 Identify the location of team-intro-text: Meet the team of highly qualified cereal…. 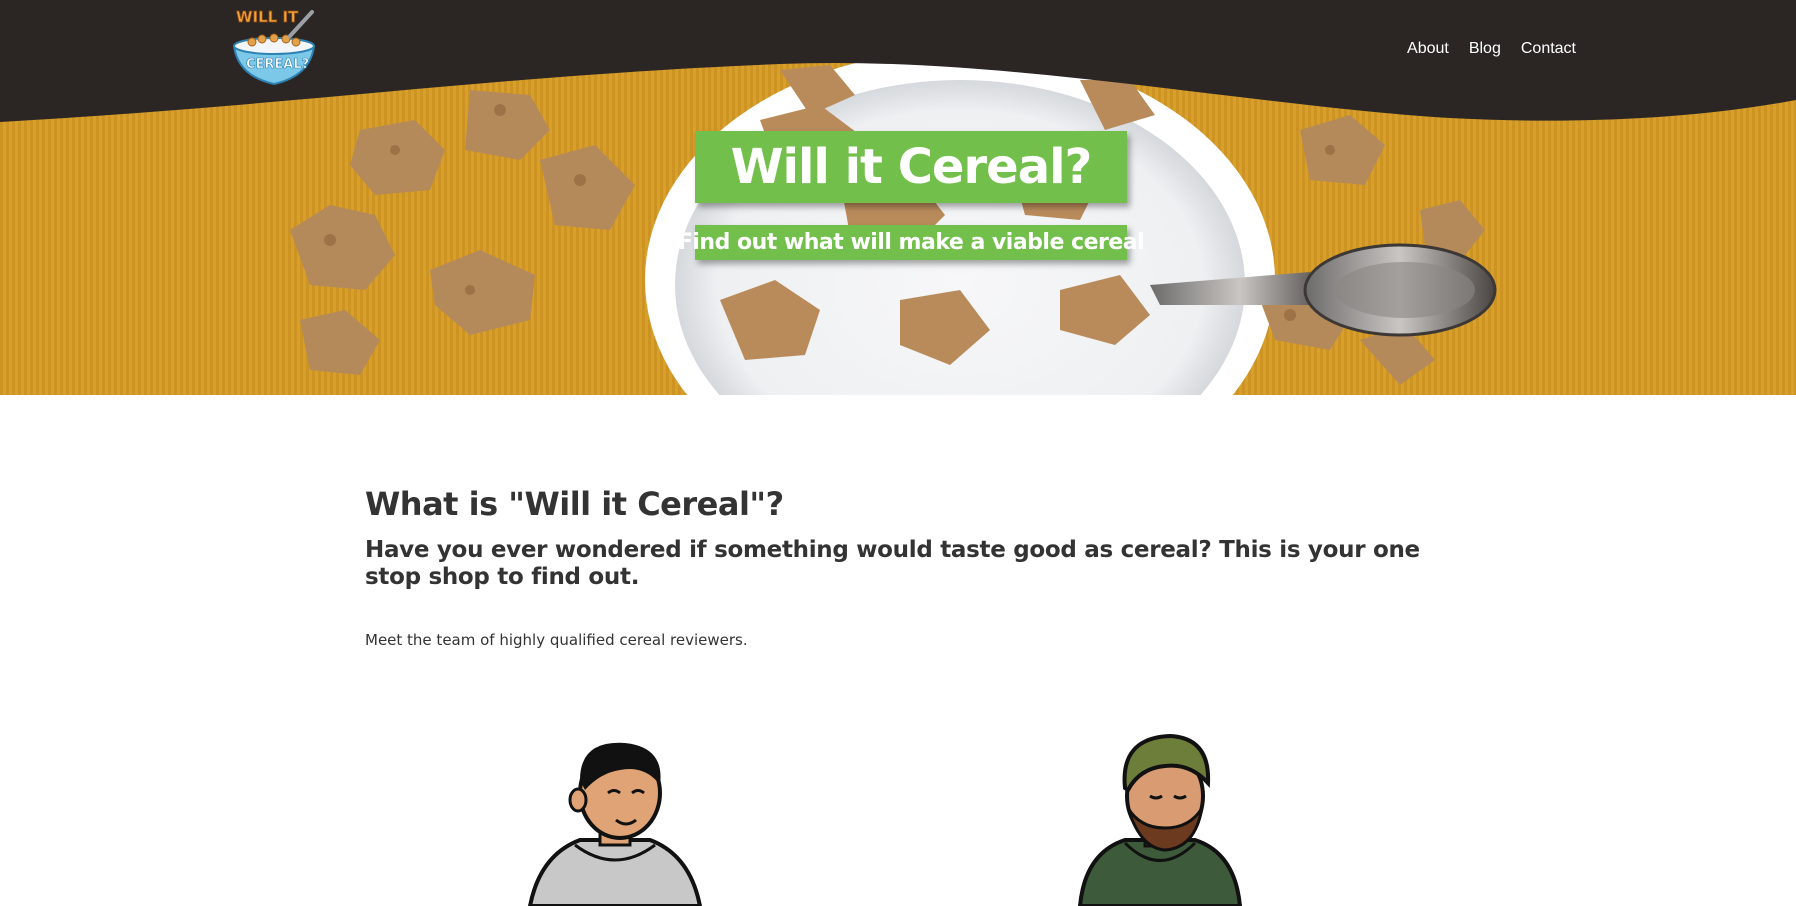
(556, 640).